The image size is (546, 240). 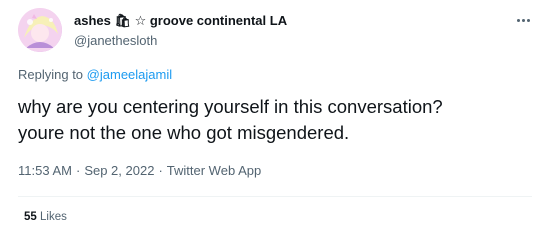 I want to click on replying-to-label: Replying to, so click(x=51, y=74).